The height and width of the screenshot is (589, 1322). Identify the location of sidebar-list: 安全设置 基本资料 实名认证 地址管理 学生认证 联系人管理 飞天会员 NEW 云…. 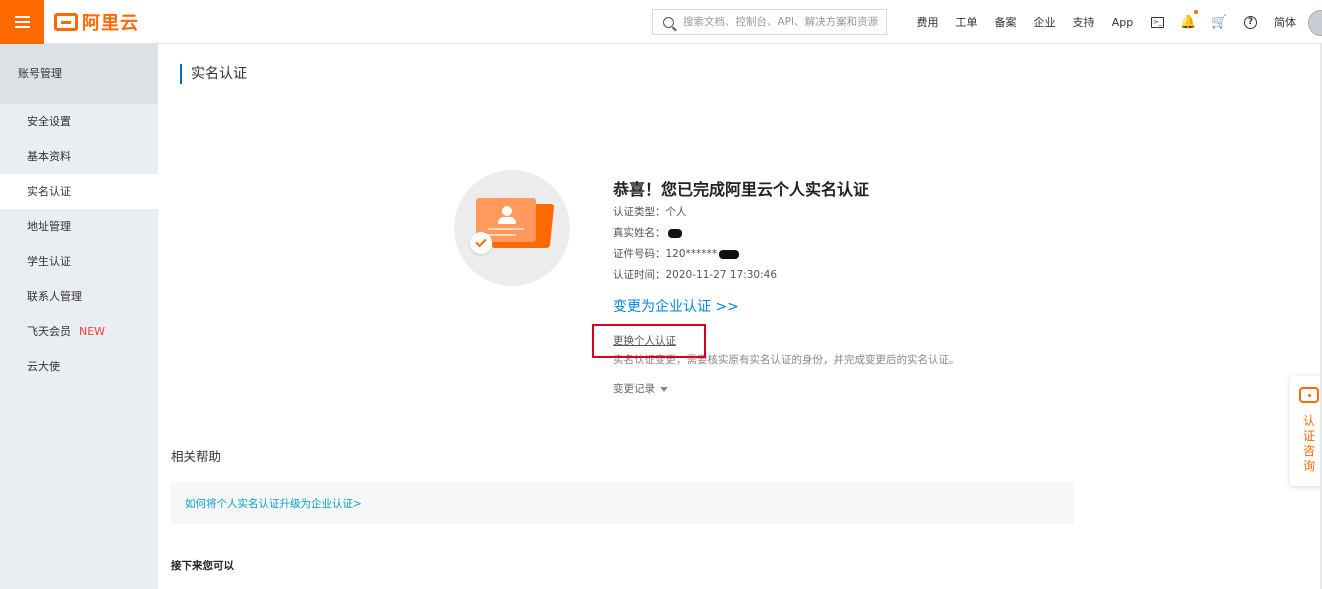
(79, 244).